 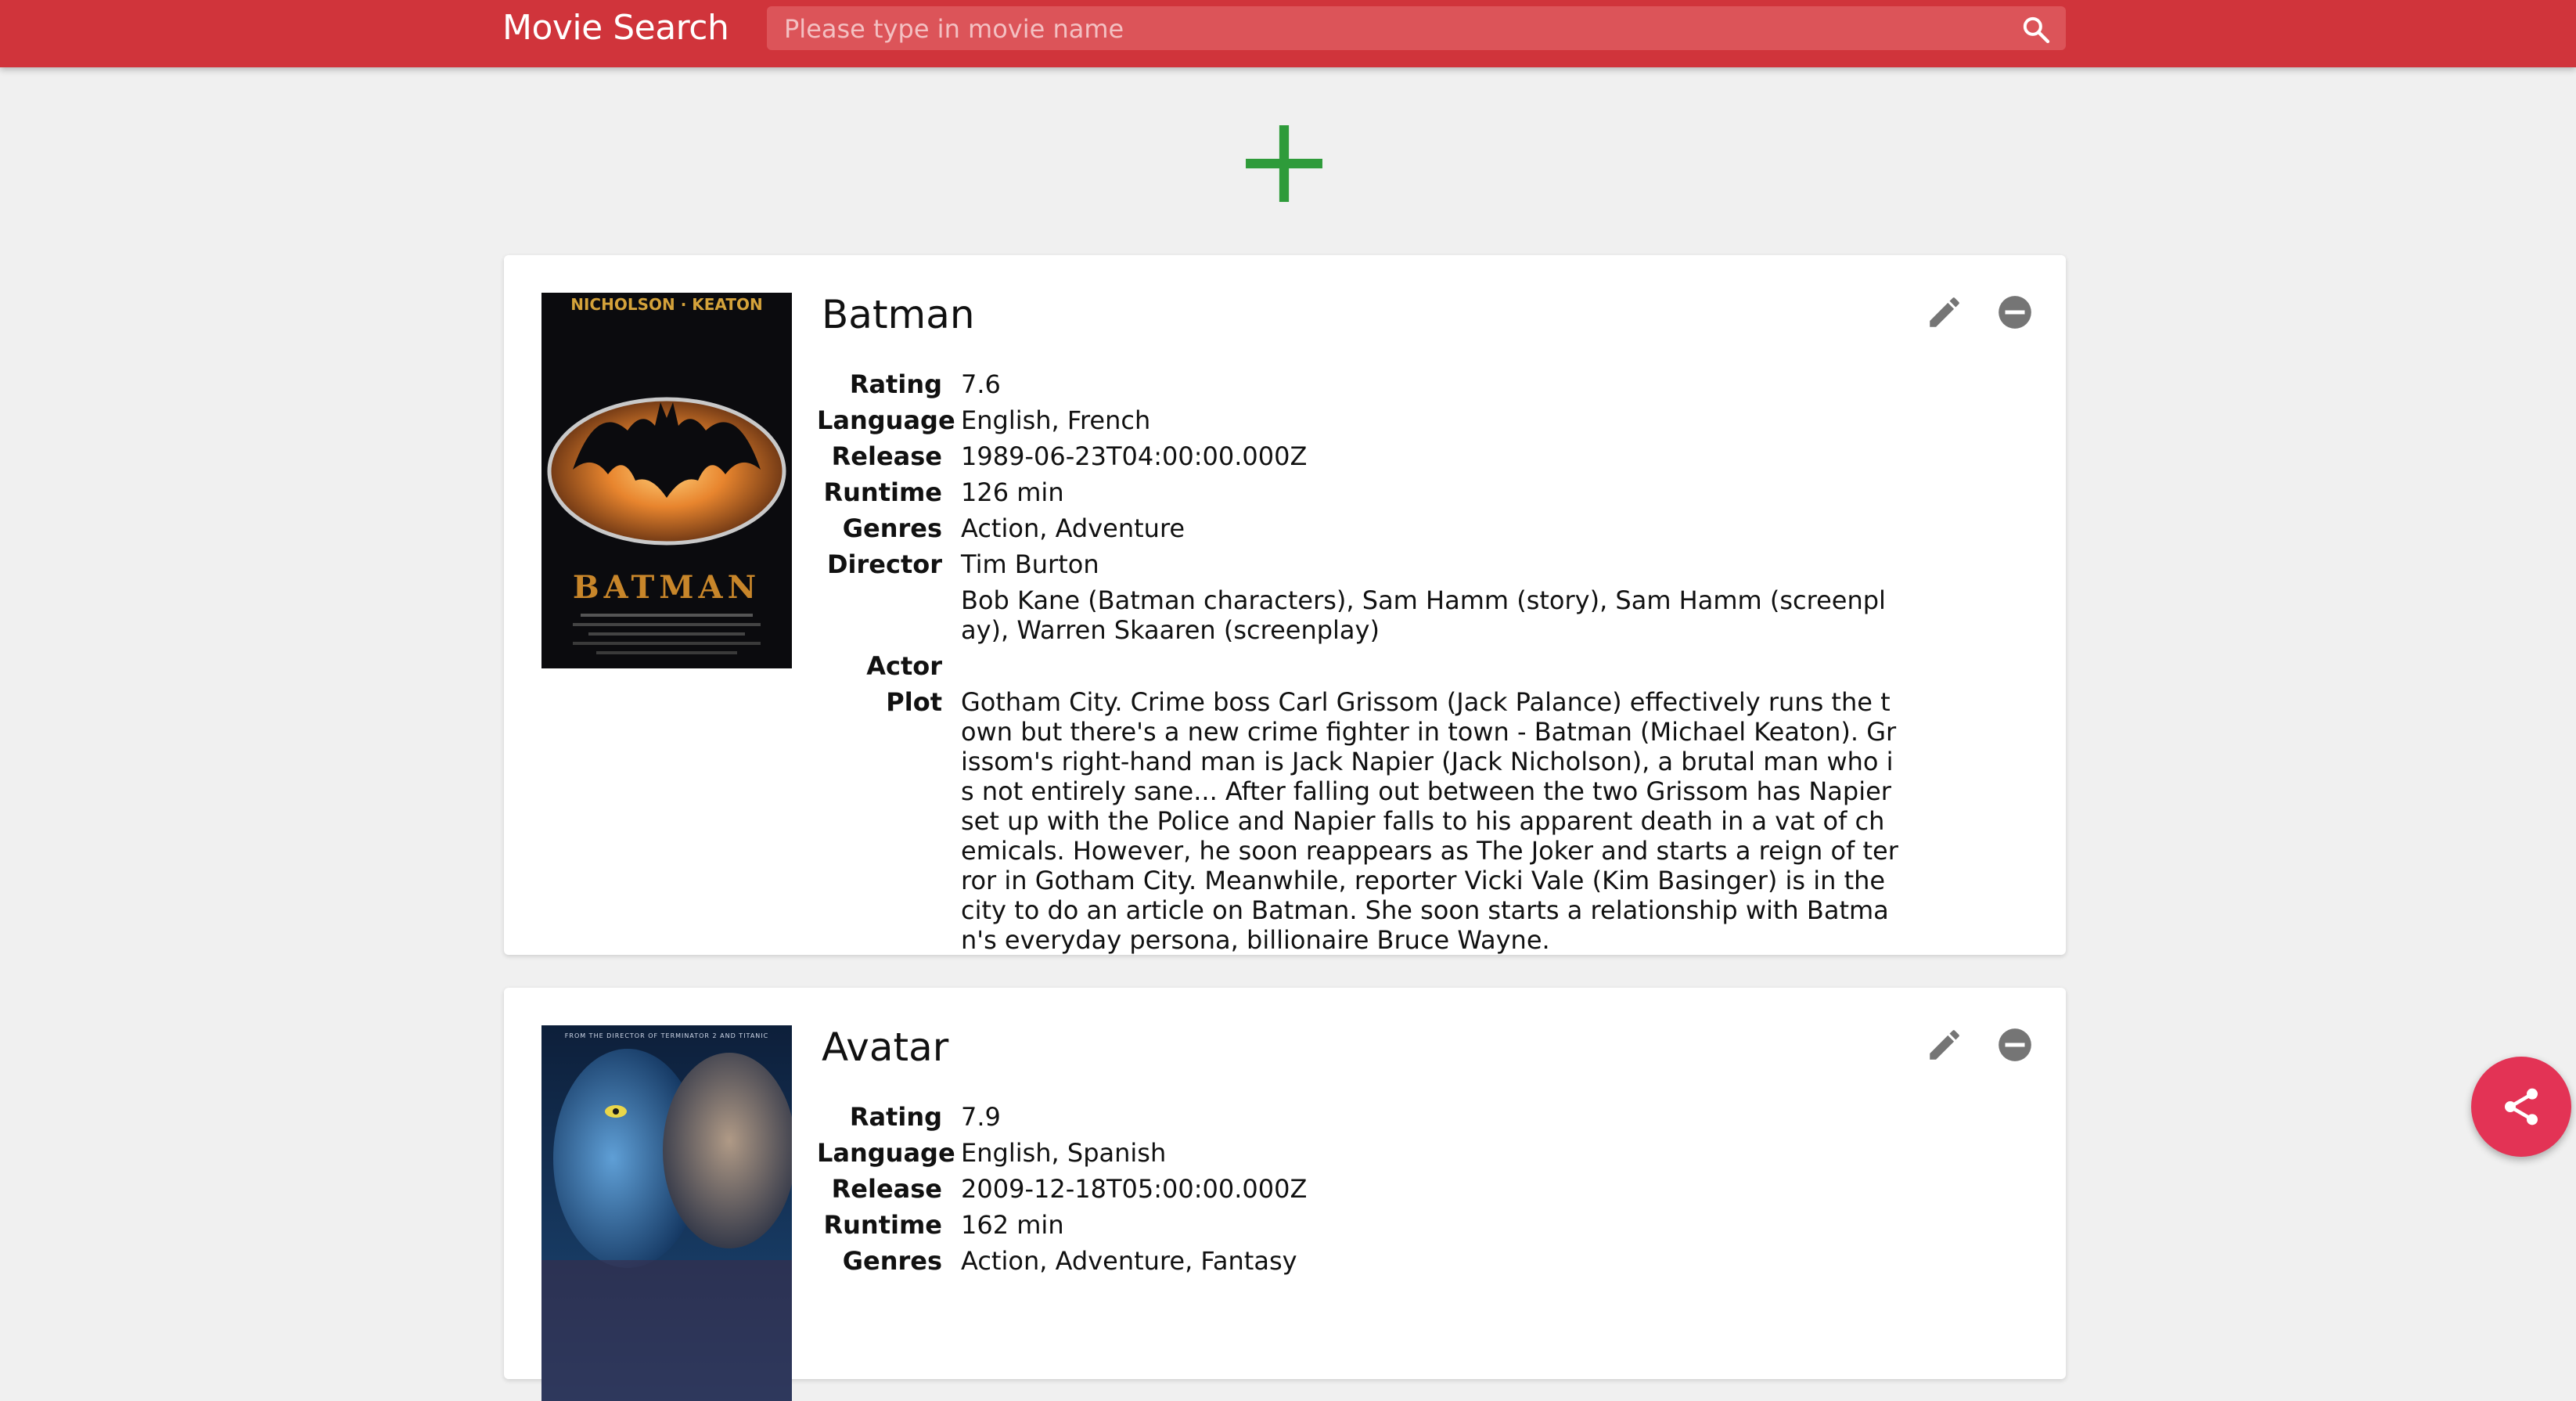 What do you see at coordinates (1400, 1189) in the screenshot?
I see `detail-row-release: Release 2009-12-18T05:00:00.000Z` at bounding box center [1400, 1189].